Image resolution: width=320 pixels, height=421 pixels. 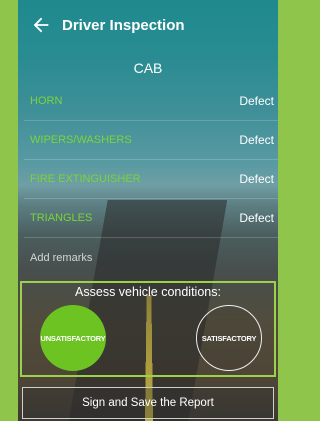 What do you see at coordinates (46, 101) in the screenshot?
I see `item-label: HORN` at bounding box center [46, 101].